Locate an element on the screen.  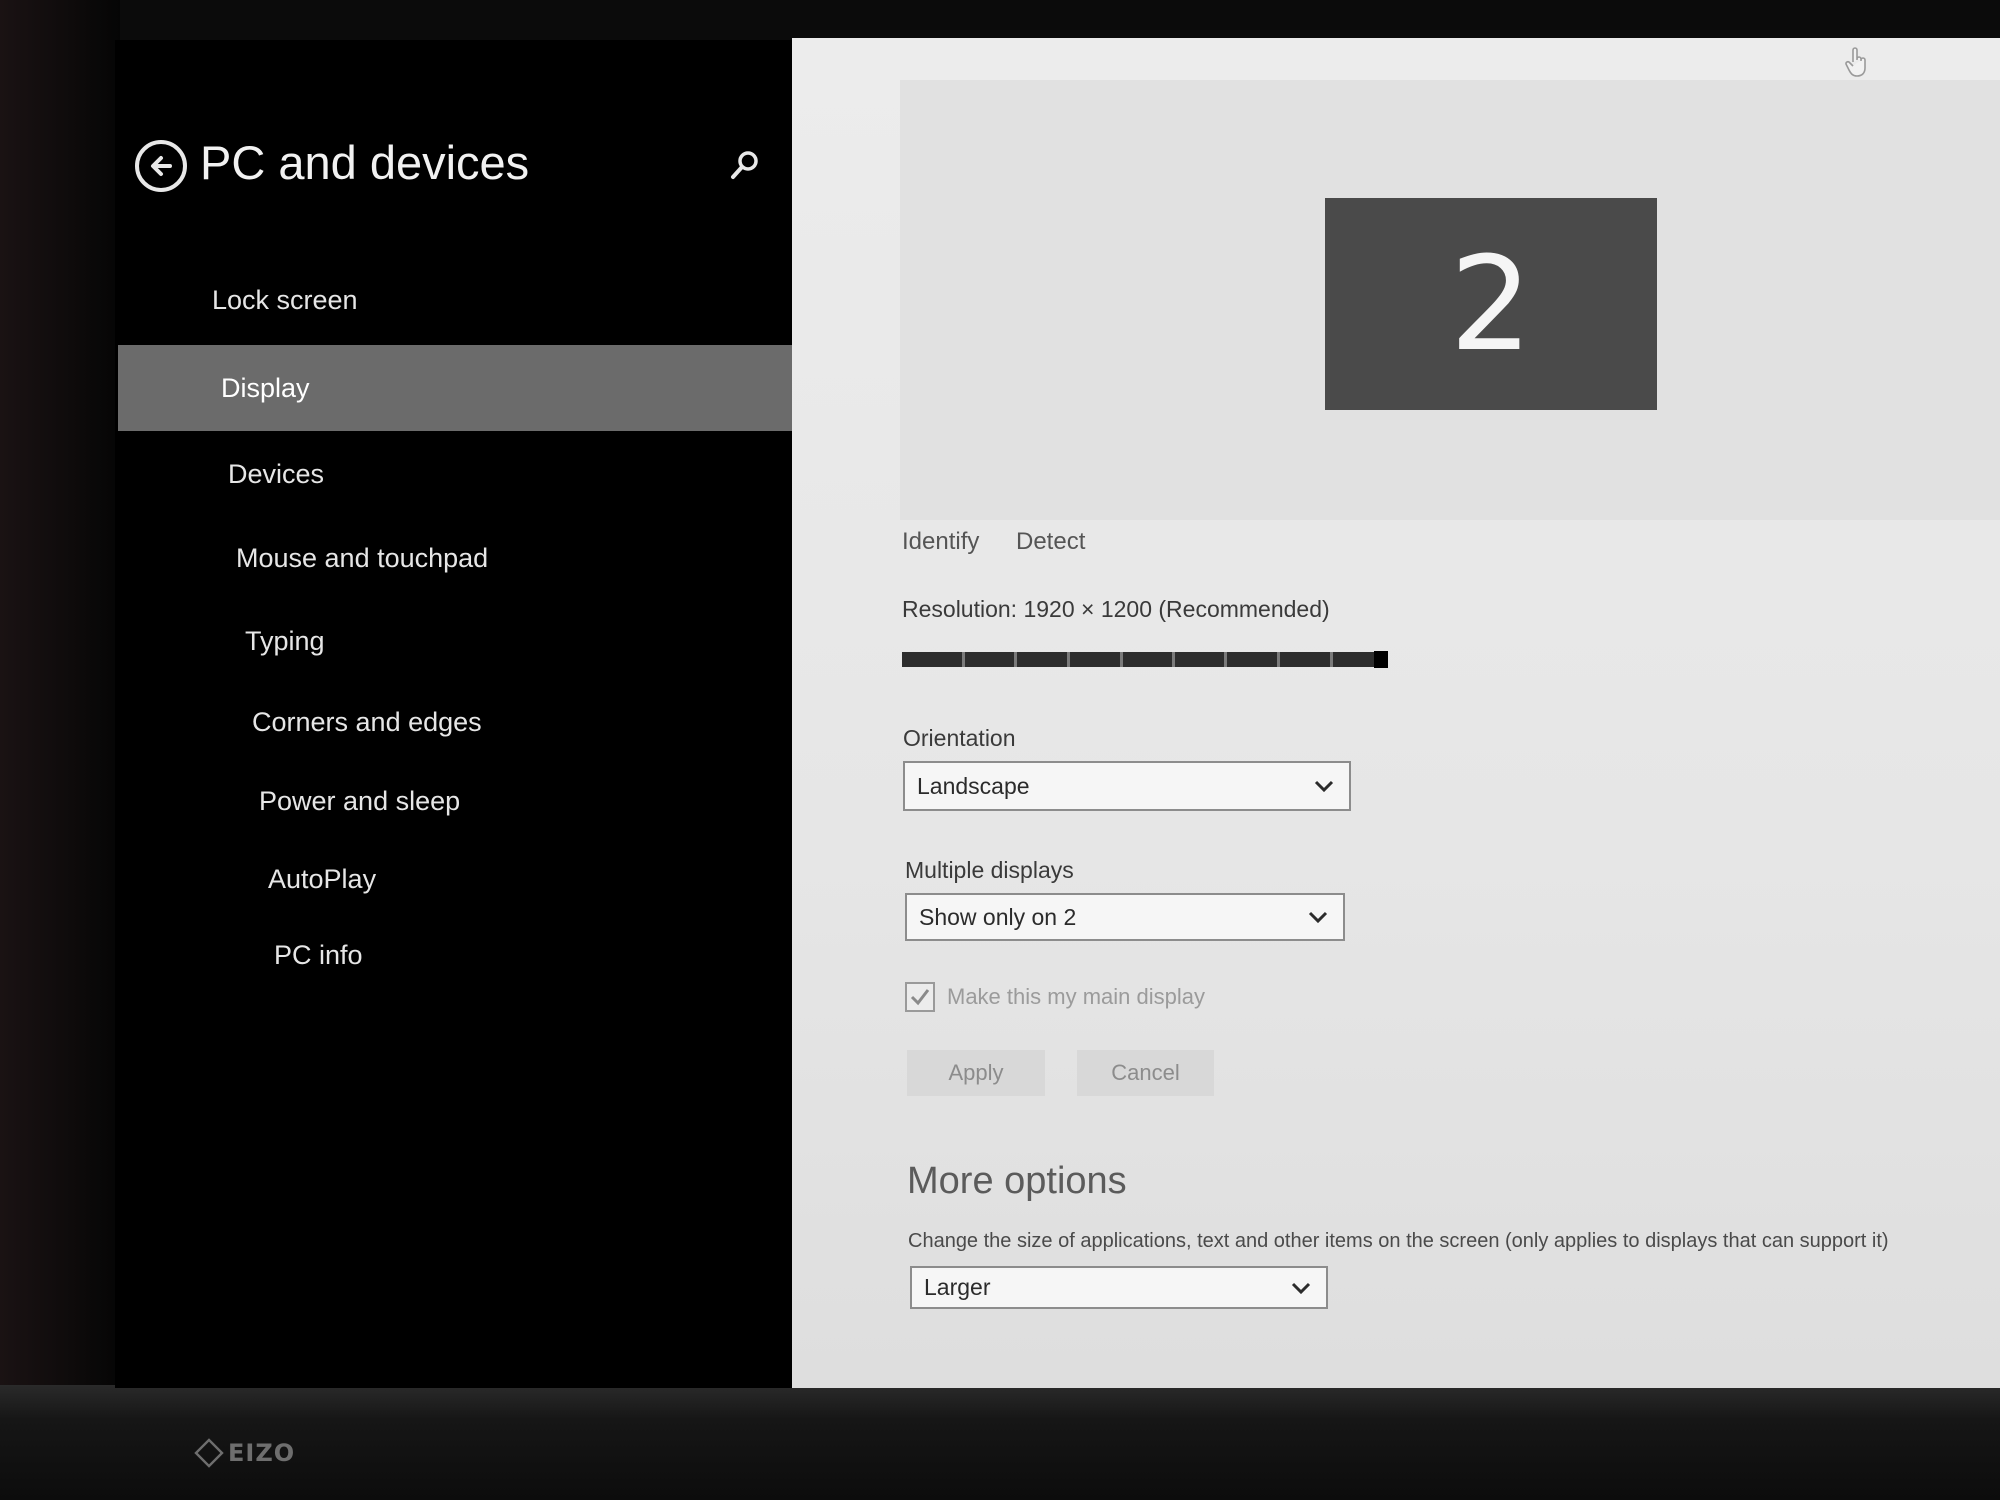
nav-item-corners-and-edges: Corners and edges is located at coordinates (367, 722).